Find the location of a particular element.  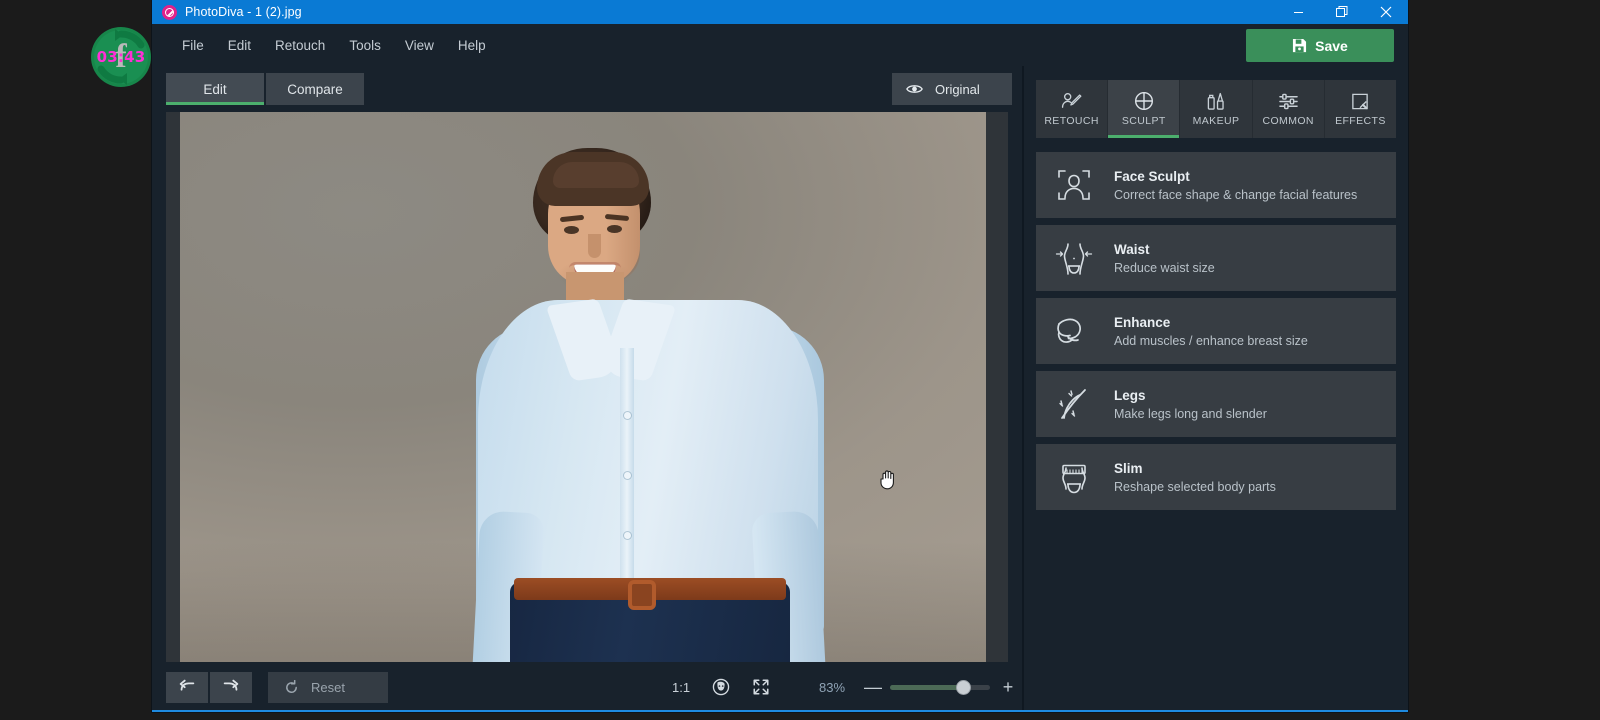

tab-common: COMMON is located at coordinates (1288, 109).